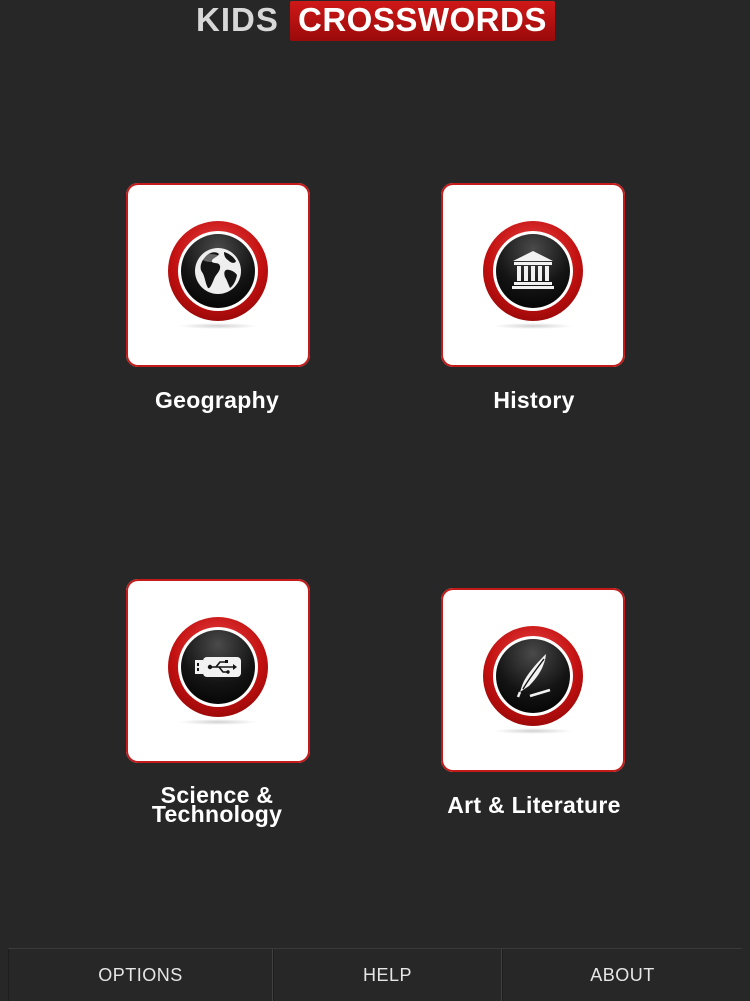 The width and height of the screenshot is (750, 1001). I want to click on usb-drive-icon, so click(218, 667).